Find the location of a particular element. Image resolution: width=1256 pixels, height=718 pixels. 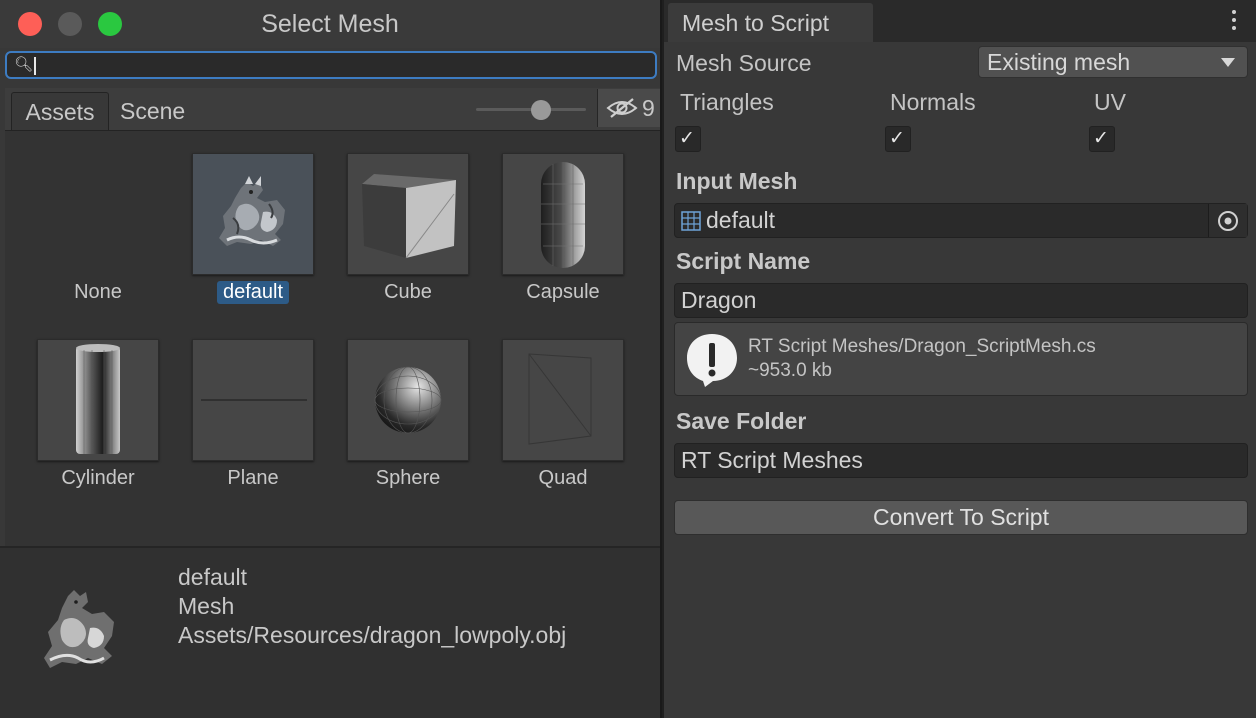

quad-mesh-icon is located at coordinates (563, 400).